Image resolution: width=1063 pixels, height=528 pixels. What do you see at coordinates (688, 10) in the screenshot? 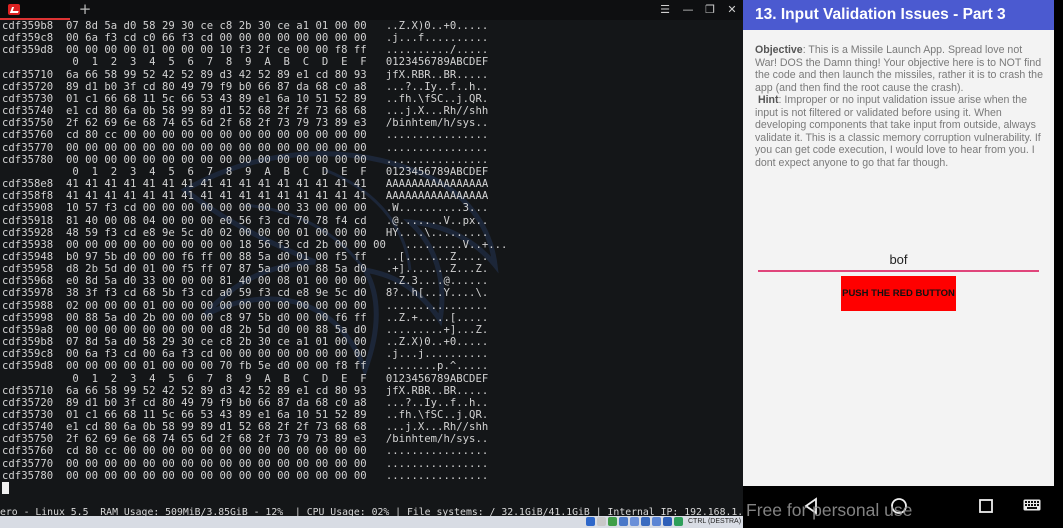
I see `minimize-icon: —` at bounding box center [688, 10].